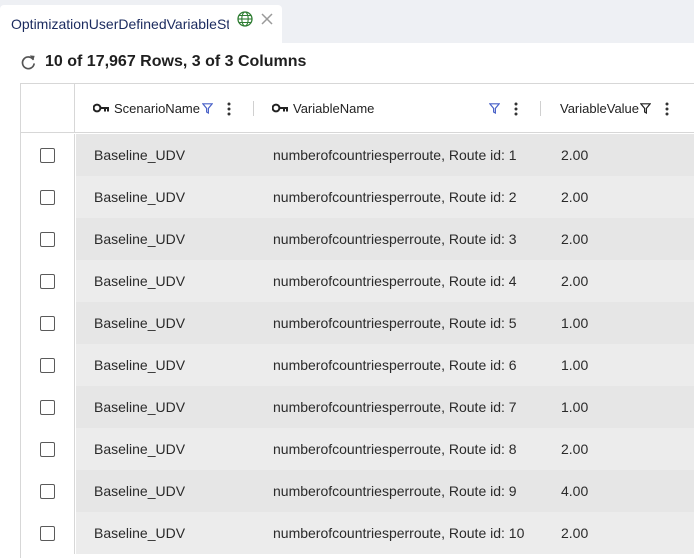 The height and width of the screenshot is (558, 694). What do you see at coordinates (395, 239) in the screenshot?
I see `cell-variablename: numberofcountriesperroute, Route id: 3` at bounding box center [395, 239].